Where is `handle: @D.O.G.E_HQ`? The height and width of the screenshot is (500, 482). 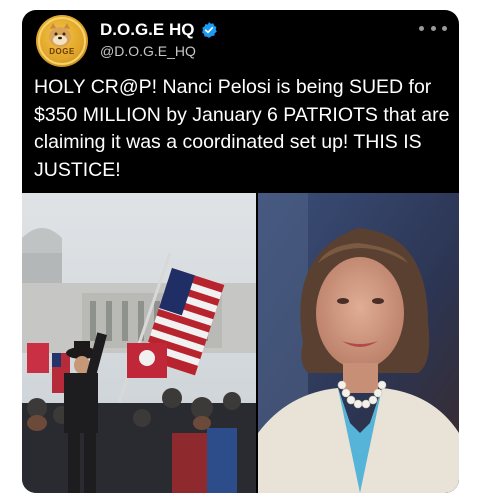
handle: @D.O.G.E_HQ is located at coordinates (148, 51).